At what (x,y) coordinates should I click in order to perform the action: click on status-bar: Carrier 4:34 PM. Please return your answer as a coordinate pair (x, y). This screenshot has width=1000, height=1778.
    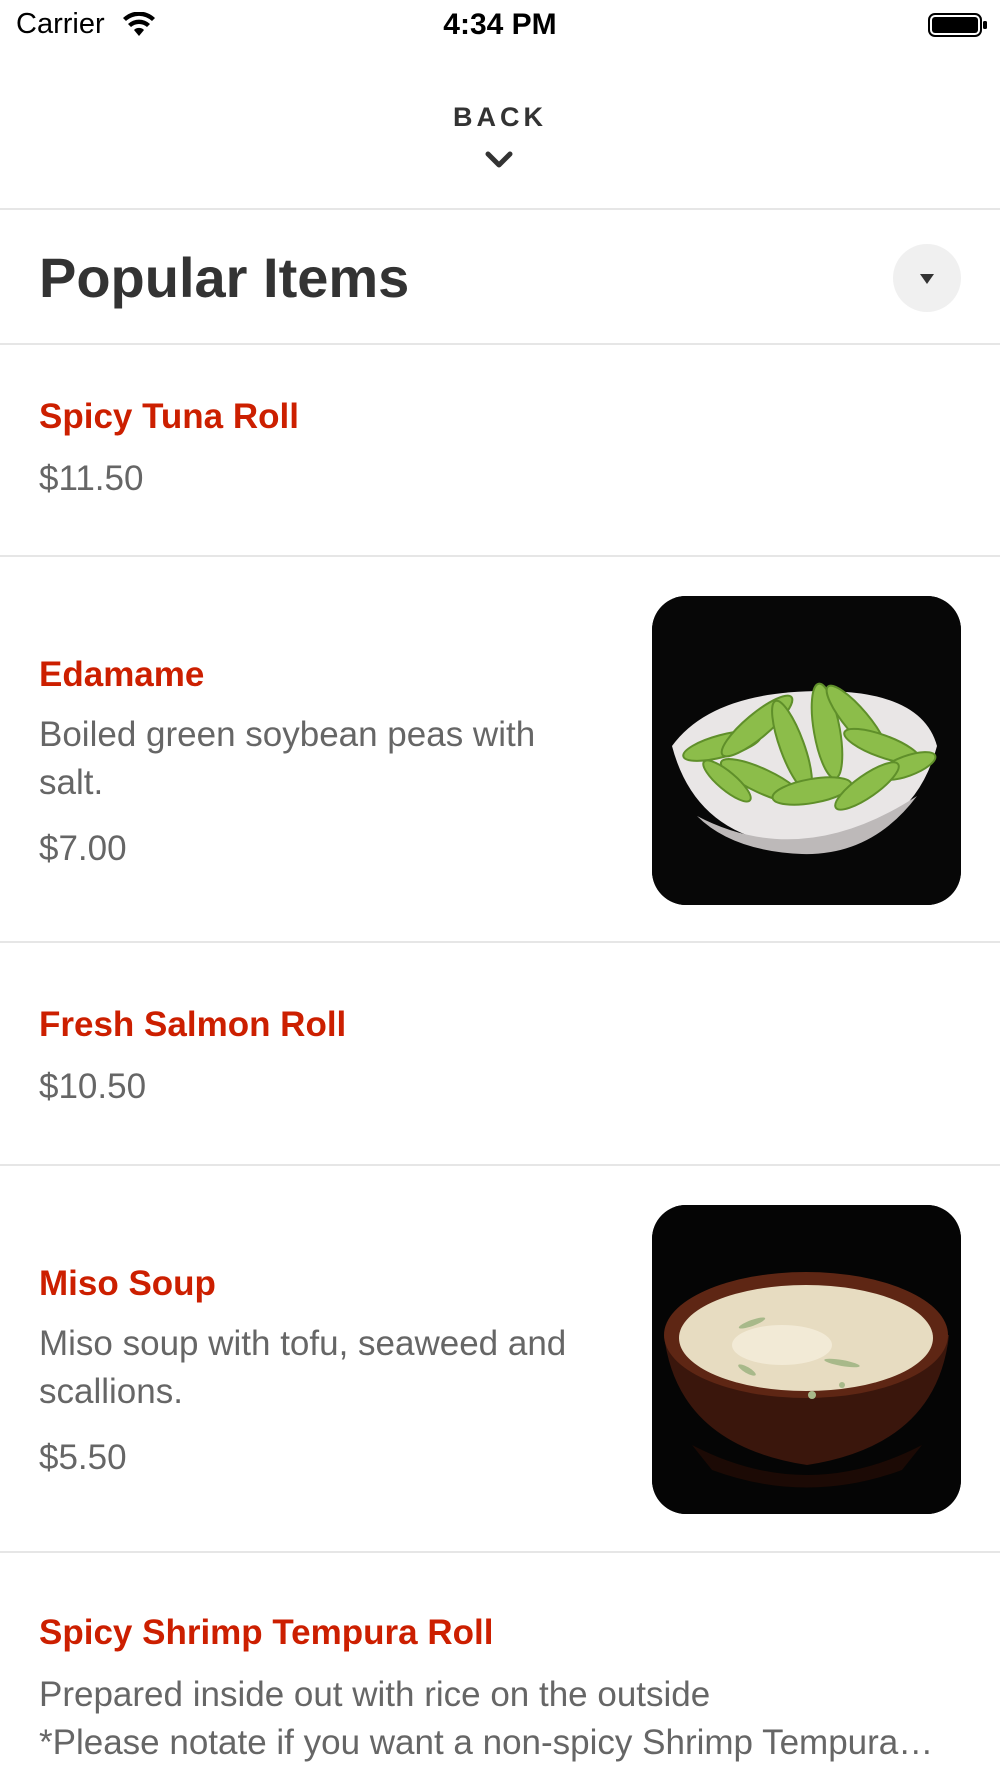
    Looking at the image, I should click on (500, 25).